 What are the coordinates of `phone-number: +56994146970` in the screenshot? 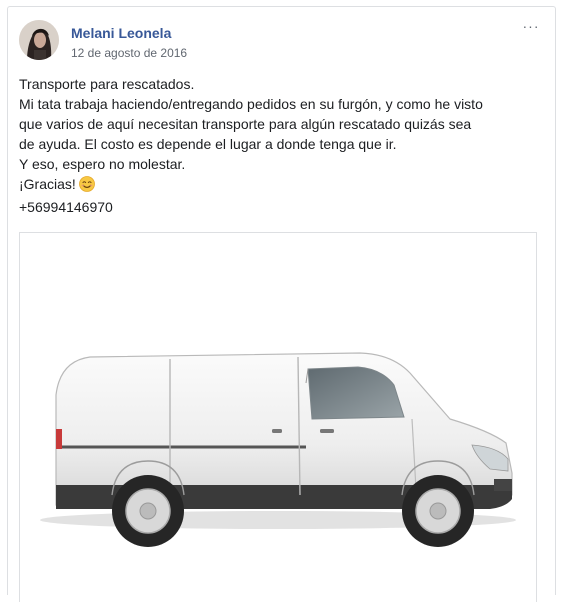 It's located at (66, 207).